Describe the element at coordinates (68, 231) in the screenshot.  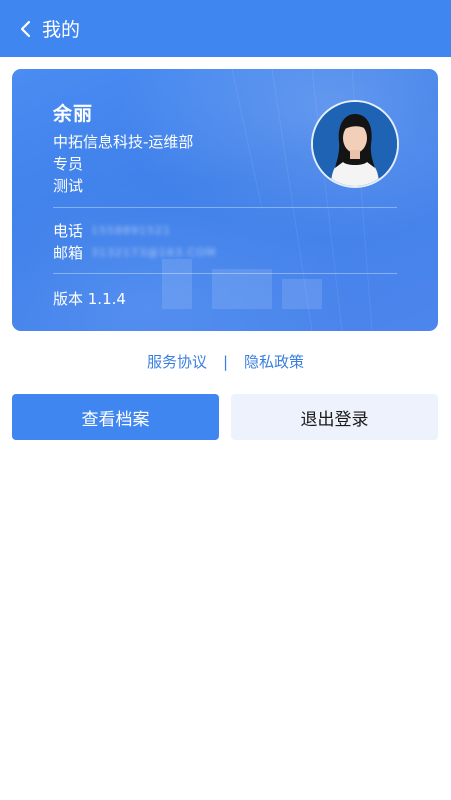
I see `phone-label: 电话` at that location.